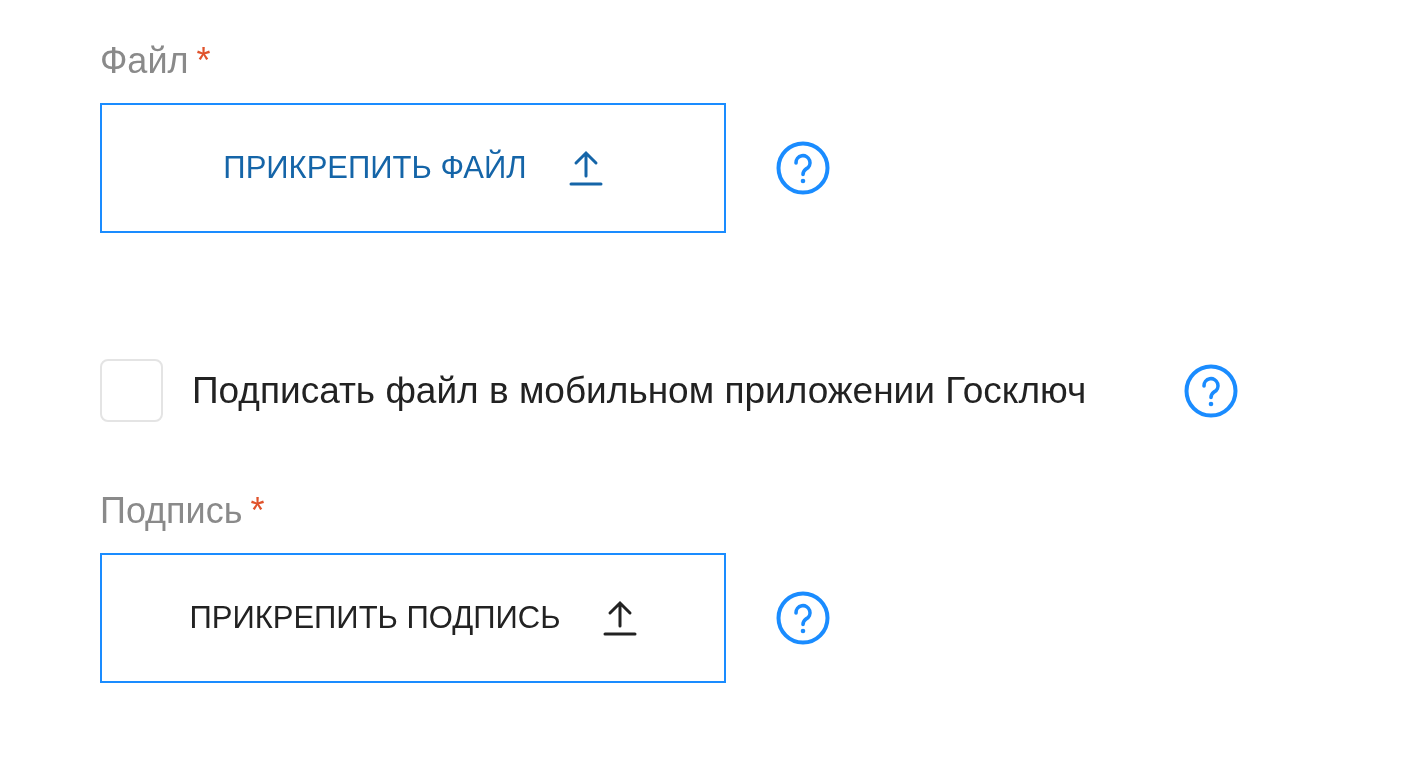  Describe the element at coordinates (413, 168) in the screenshot. I see `attach-button: ПРИКРЕПИТЬ ФАЙЛ` at that location.